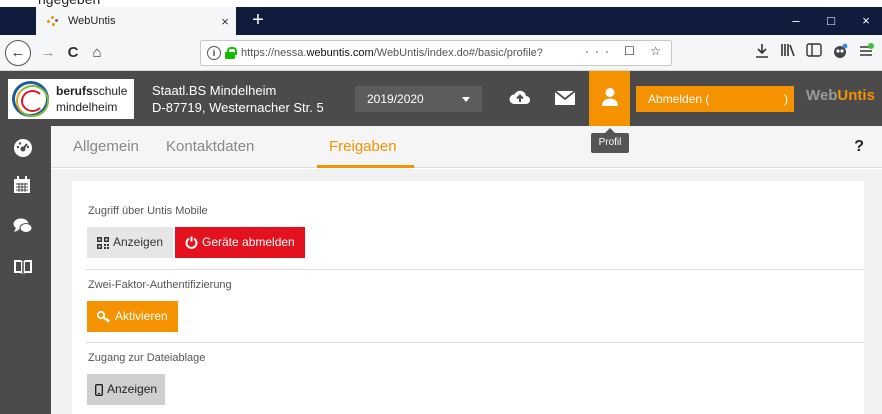  I want to click on dashboard-icon, so click(25, 150).